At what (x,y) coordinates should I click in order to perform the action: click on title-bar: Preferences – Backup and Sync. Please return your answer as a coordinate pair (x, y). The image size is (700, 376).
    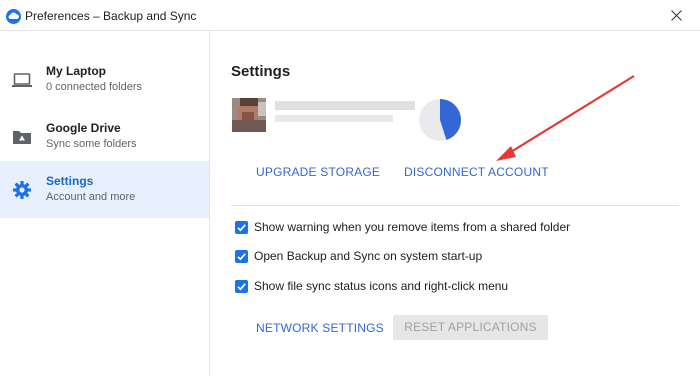
    Looking at the image, I should click on (350, 15).